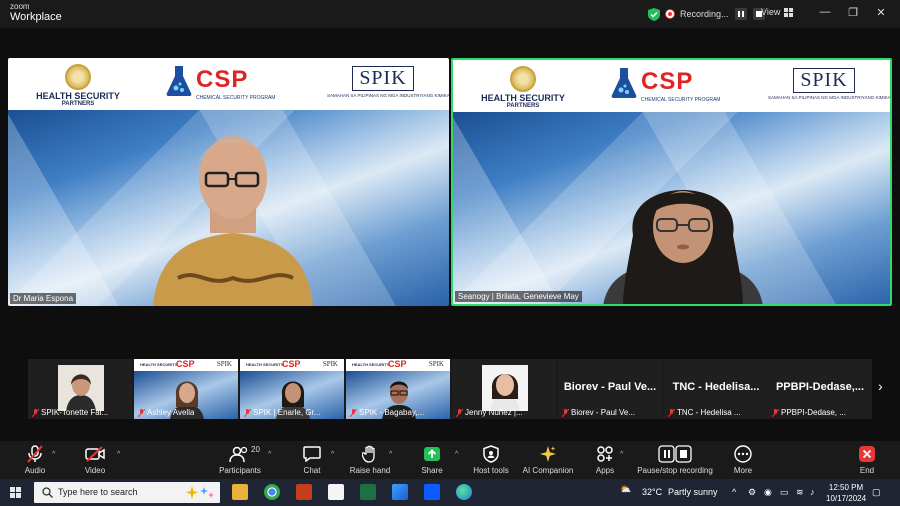 Image resolution: width=900 pixels, height=506 pixels. I want to click on minimize-icon: —, so click(825, 12).